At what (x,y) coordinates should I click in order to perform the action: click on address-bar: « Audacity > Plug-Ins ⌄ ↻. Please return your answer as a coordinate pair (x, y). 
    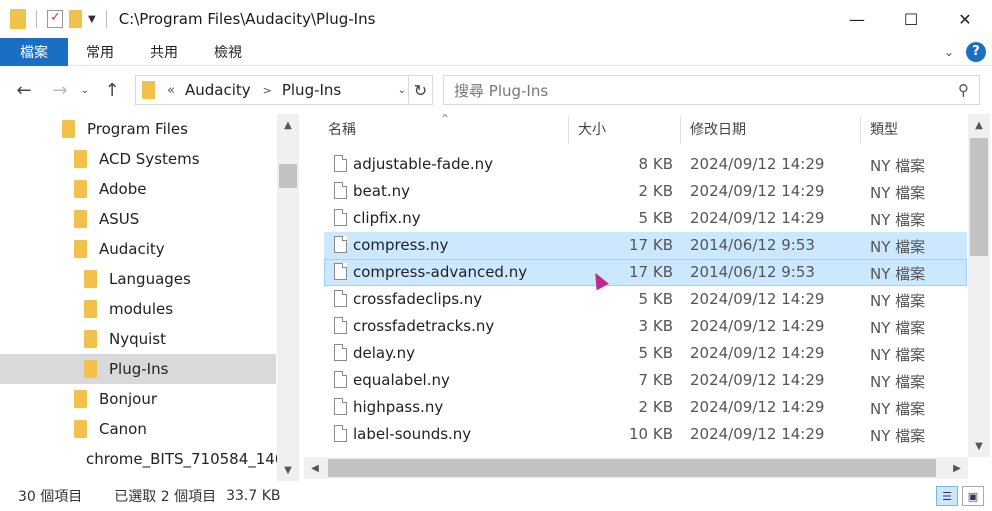
    Looking at the image, I should click on (284, 90).